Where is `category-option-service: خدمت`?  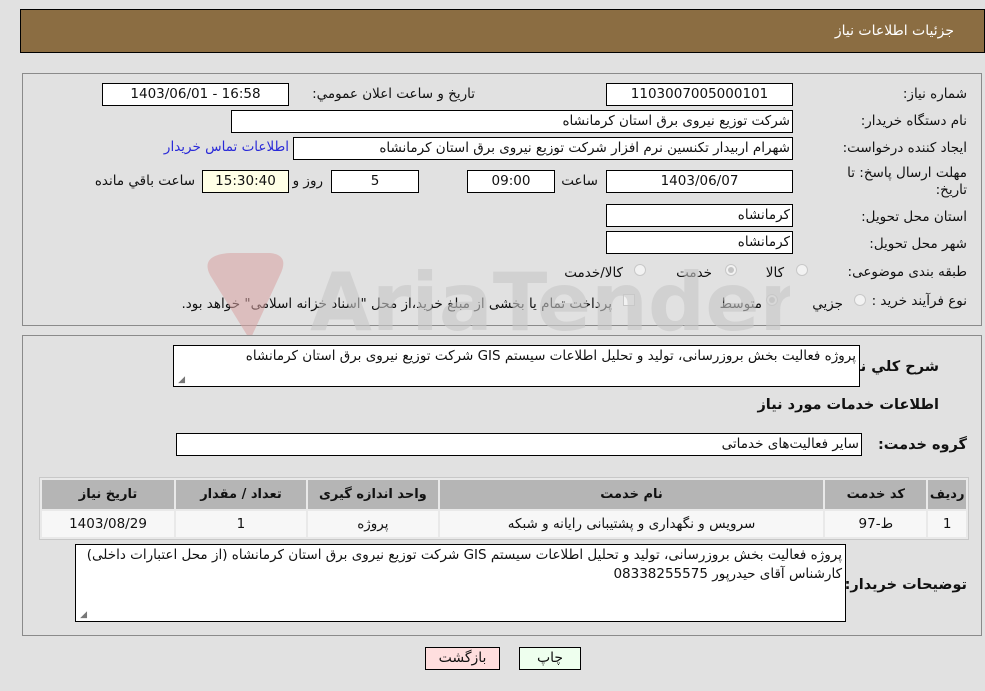
category-option-service: خدمت is located at coordinates (694, 273).